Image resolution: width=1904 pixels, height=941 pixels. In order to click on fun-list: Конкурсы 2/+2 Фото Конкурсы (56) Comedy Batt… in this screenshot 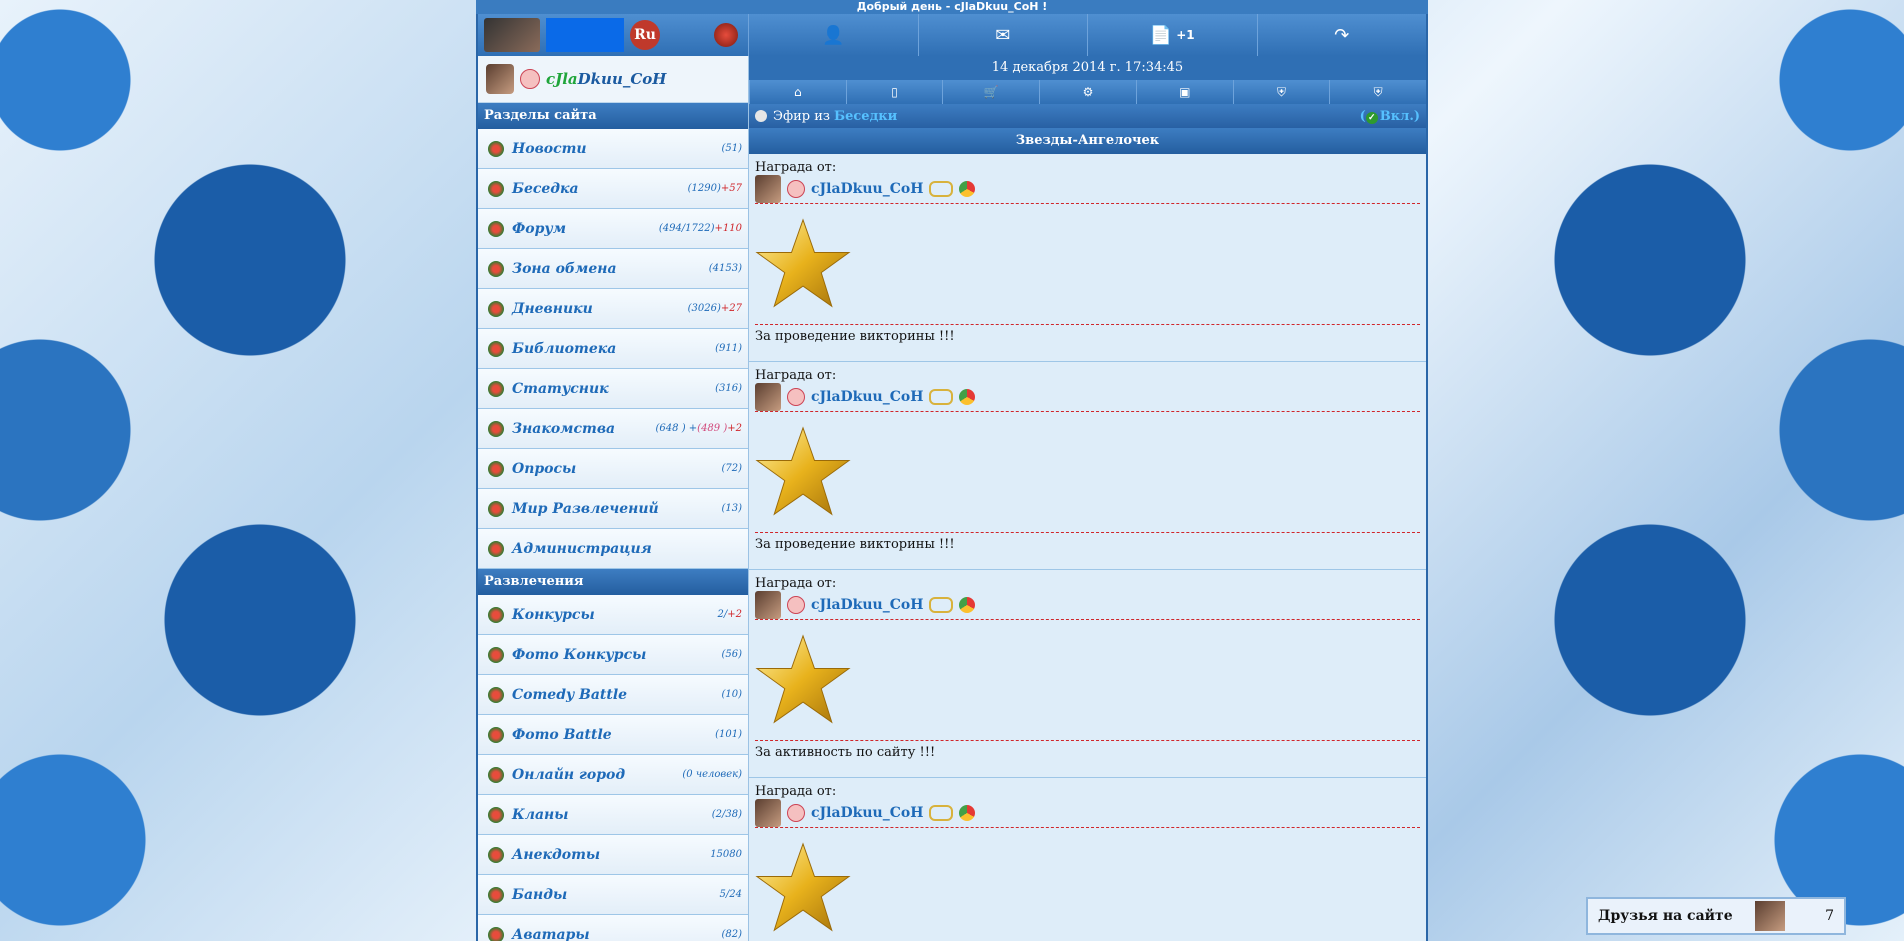, I will do `click(613, 768)`.